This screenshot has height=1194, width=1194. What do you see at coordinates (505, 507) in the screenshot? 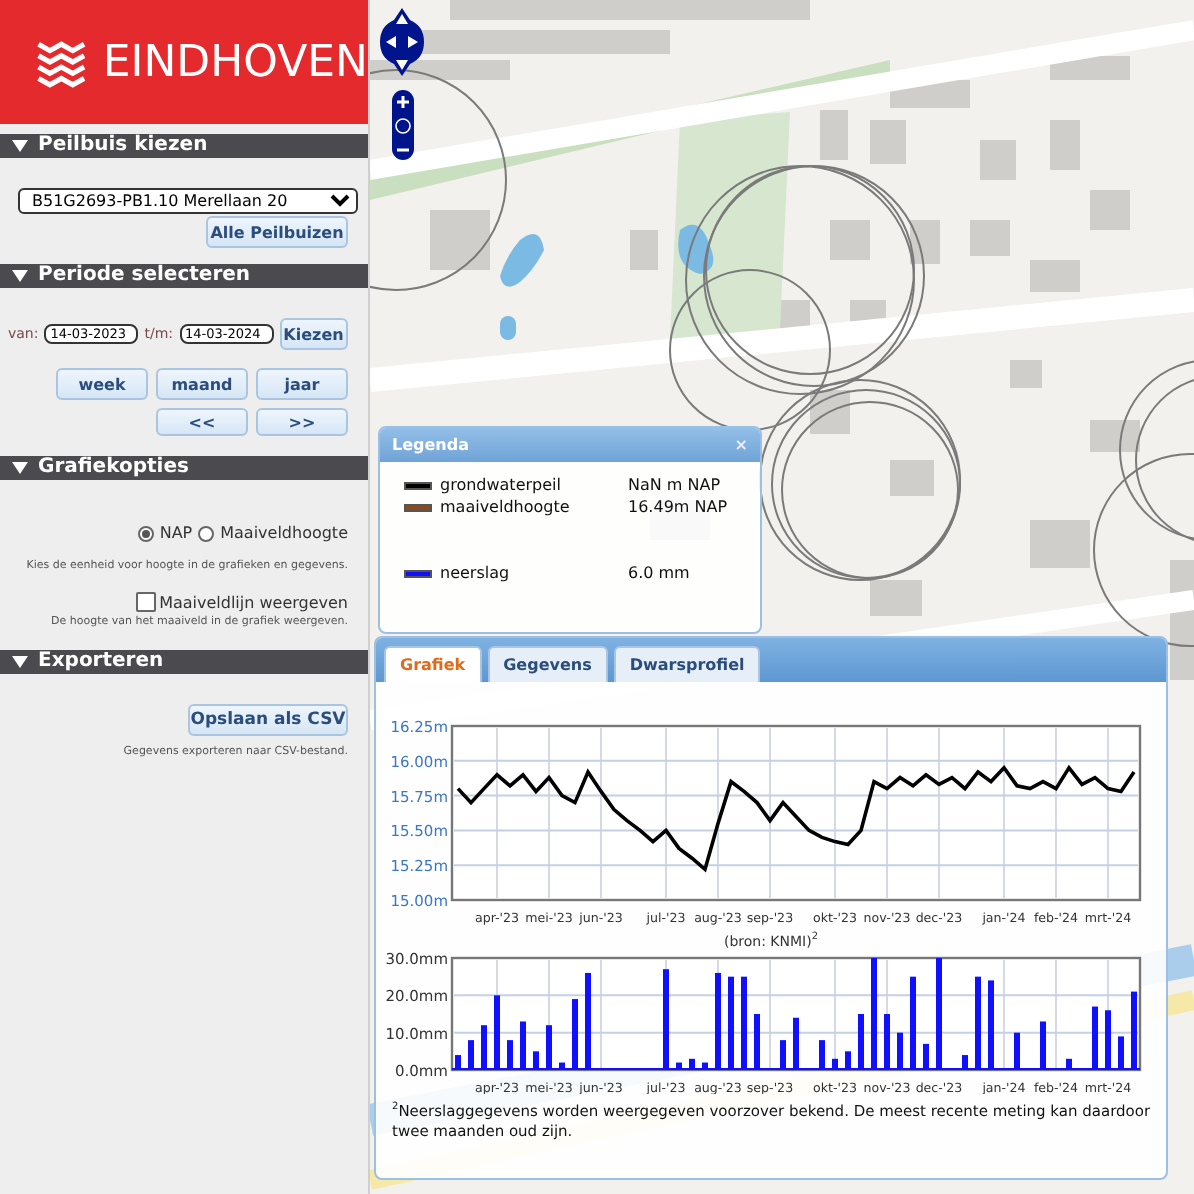
I see `legend-label: maaiveldhoogte` at bounding box center [505, 507].